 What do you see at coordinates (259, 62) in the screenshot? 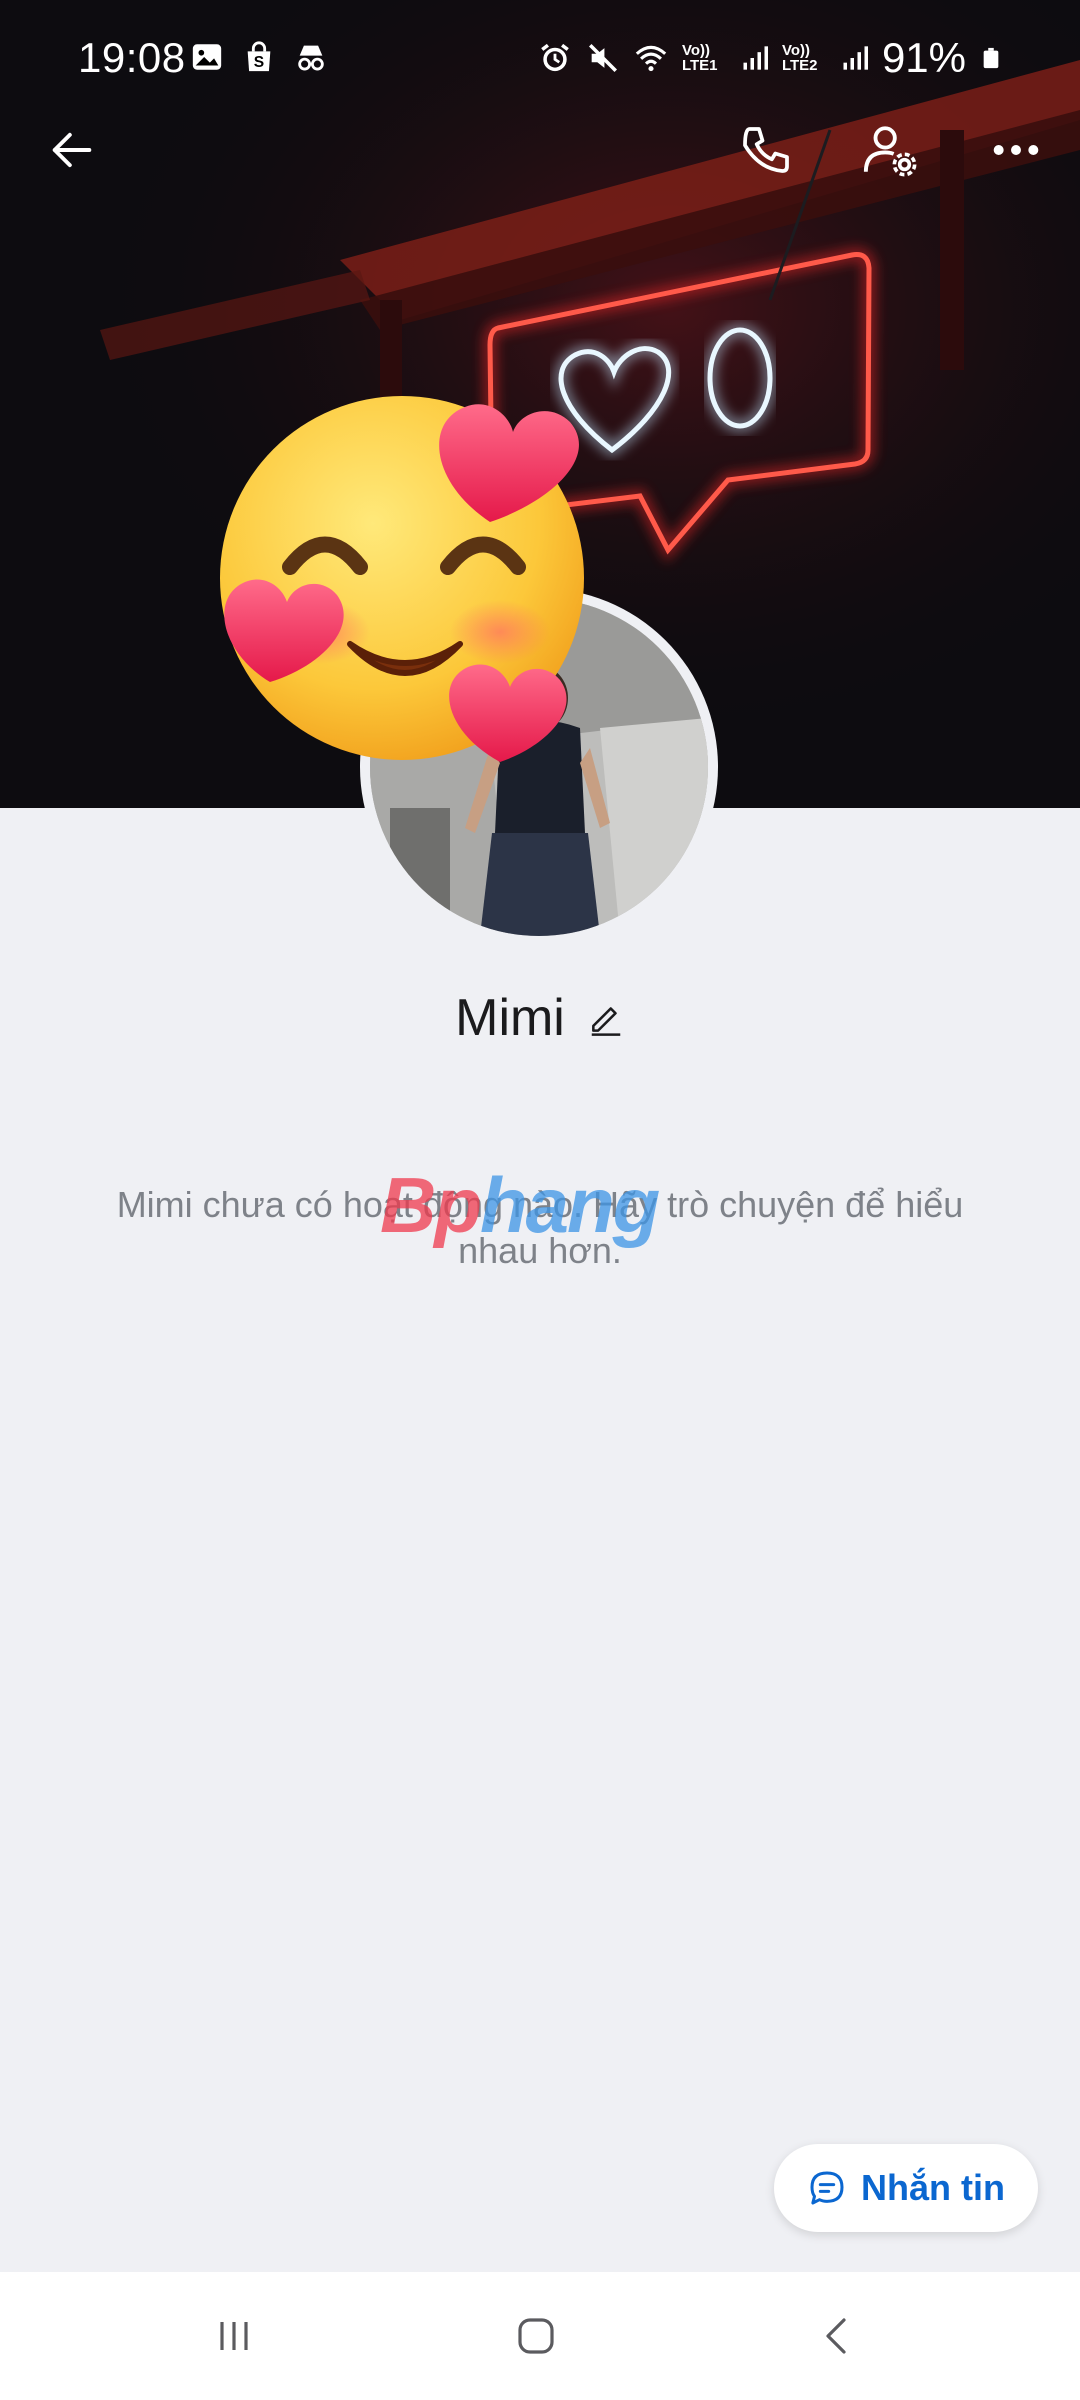
I see `svg-text: S` at bounding box center [259, 62].